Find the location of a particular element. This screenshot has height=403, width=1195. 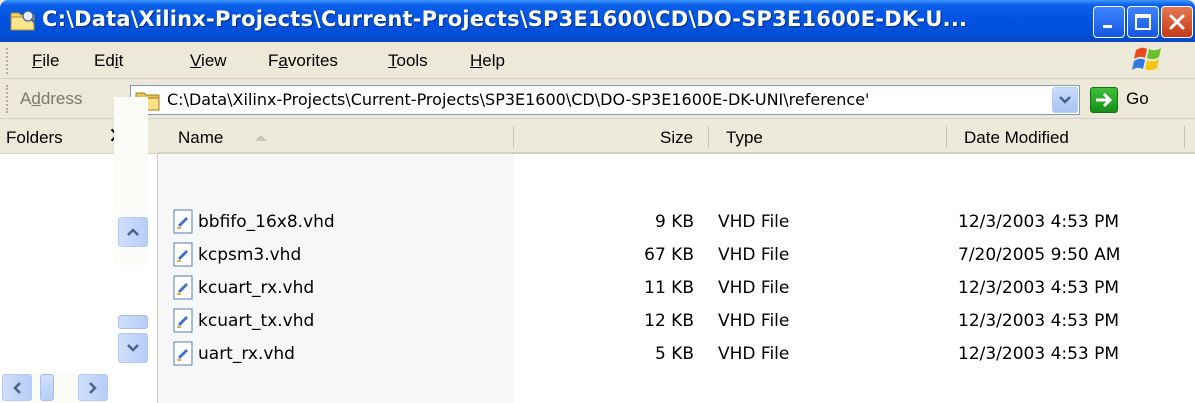

menu-help: Help is located at coordinates (487, 61).